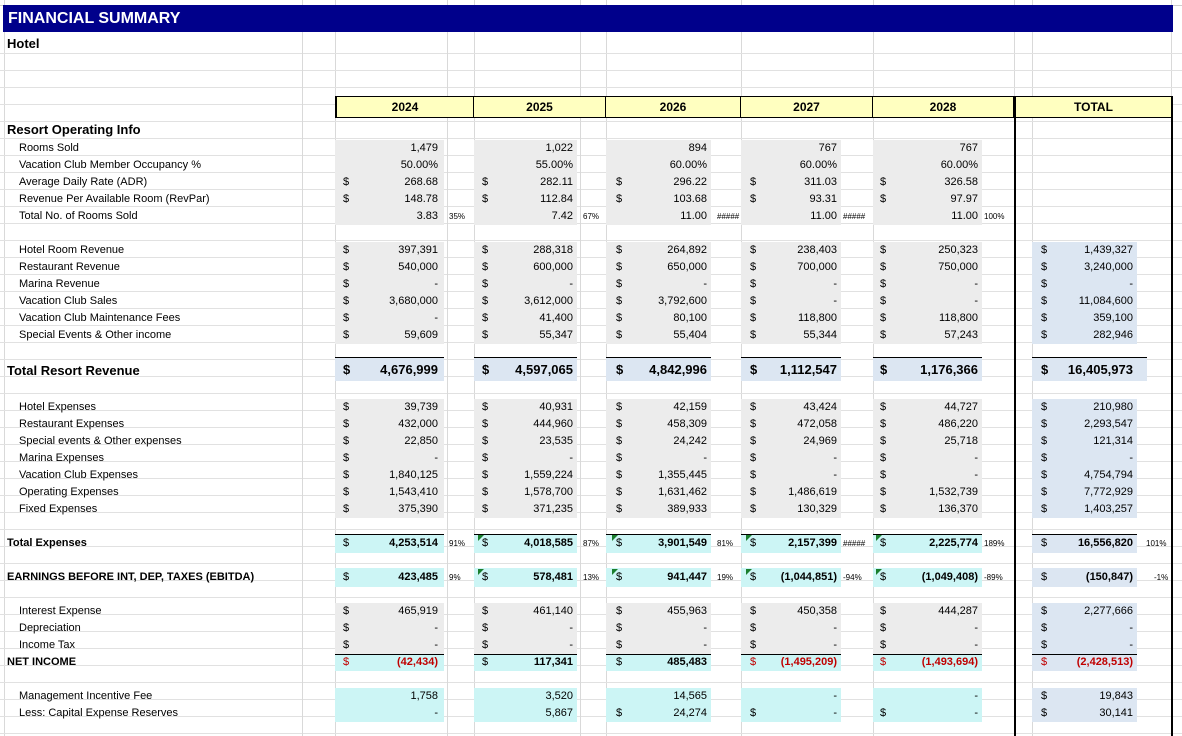 The height and width of the screenshot is (736, 1182). Describe the element at coordinates (59, 284) in the screenshot. I see `revenue-row-label: Marina Revenue` at that location.